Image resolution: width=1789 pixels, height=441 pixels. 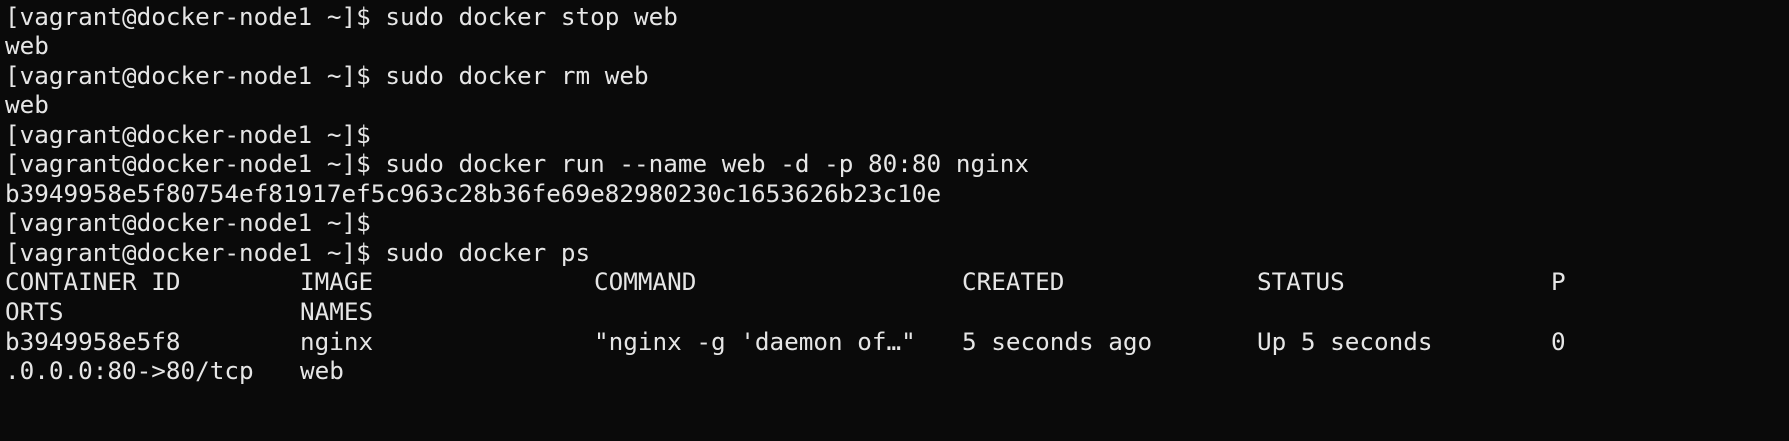 What do you see at coordinates (93, 341) in the screenshot?
I see `ps-cell-container-id: b3949958e5f8` at bounding box center [93, 341].